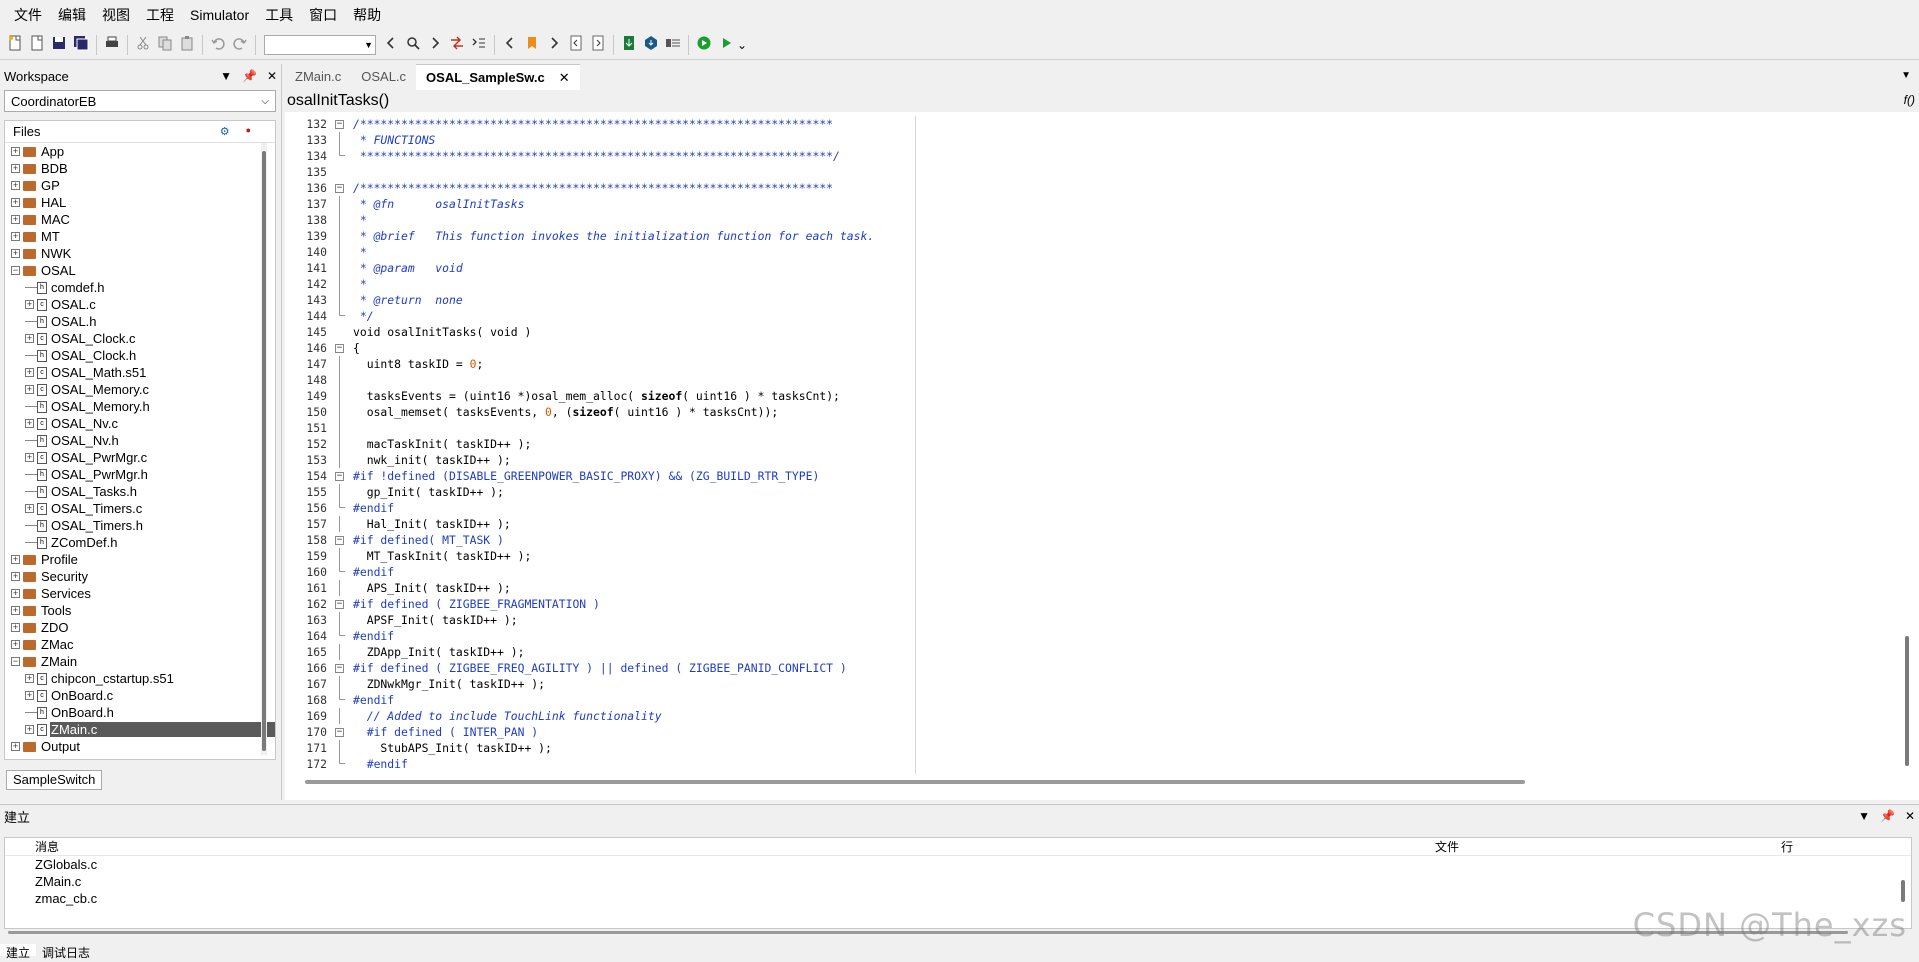 The image size is (1919, 962). I want to click on menu-item: 工程, so click(160, 15).